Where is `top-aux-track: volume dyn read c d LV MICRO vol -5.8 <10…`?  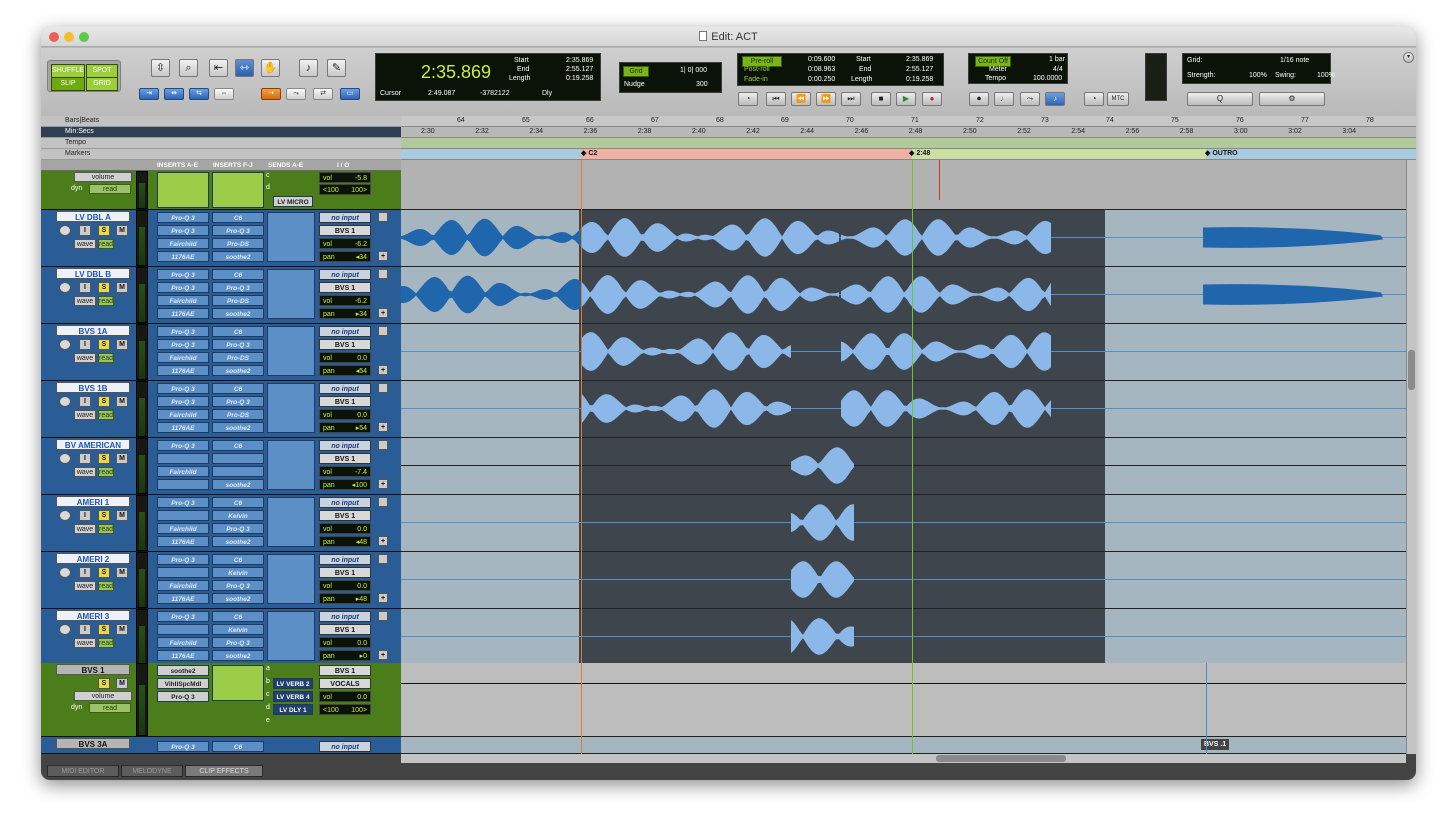
top-aux-track: volume dyn read c d LV MICRO vol -5.8 <10… is located at coordinates (221, 190).